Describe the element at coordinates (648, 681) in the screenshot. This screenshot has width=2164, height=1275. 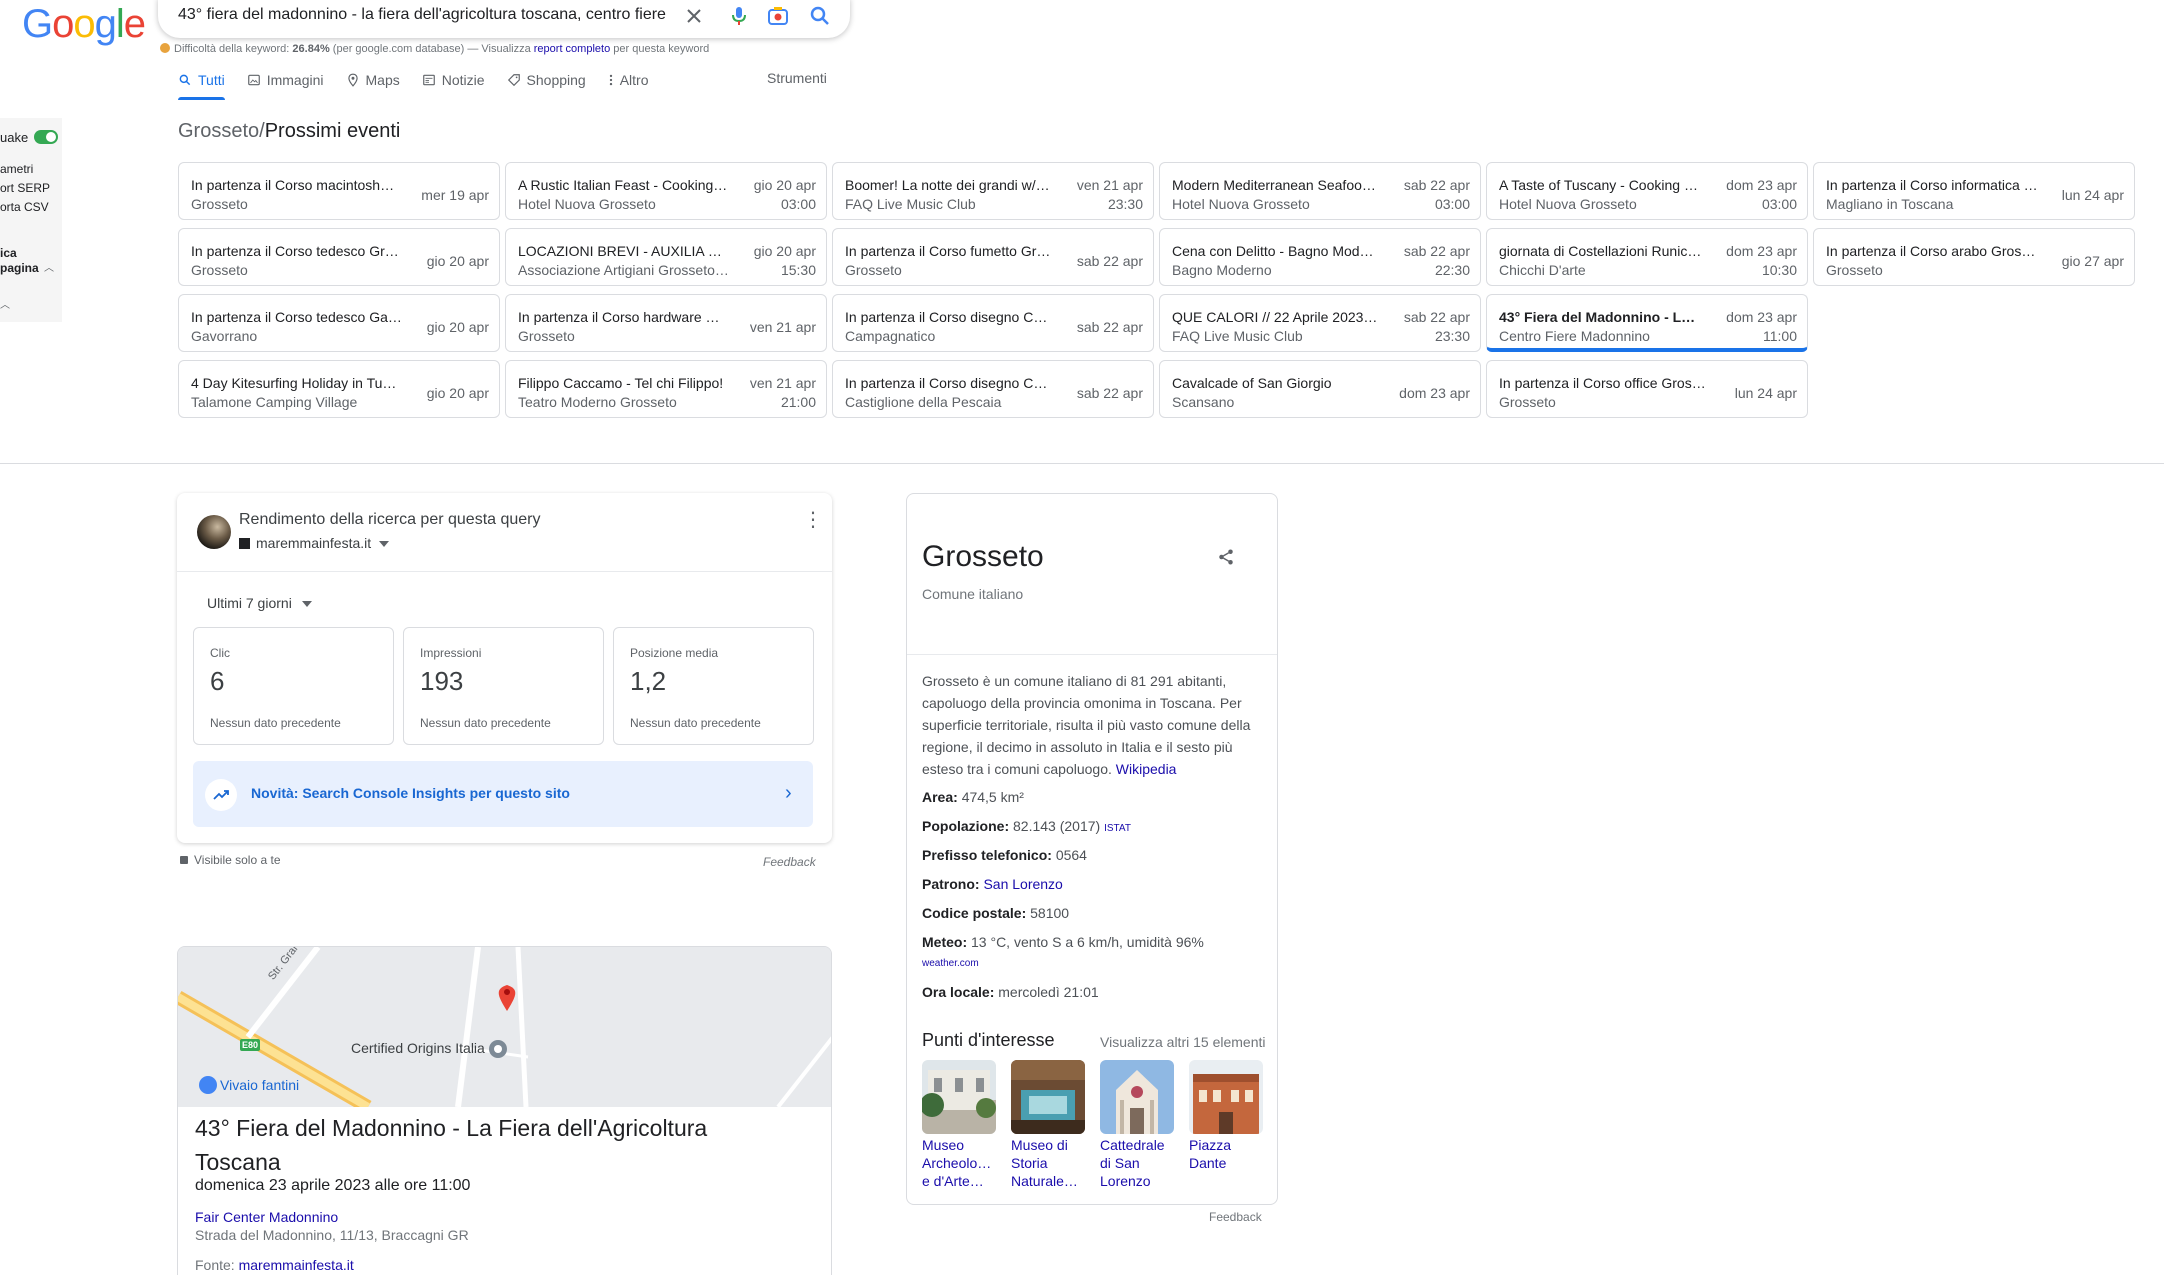
I see `metric-value: 1,2` at that location.